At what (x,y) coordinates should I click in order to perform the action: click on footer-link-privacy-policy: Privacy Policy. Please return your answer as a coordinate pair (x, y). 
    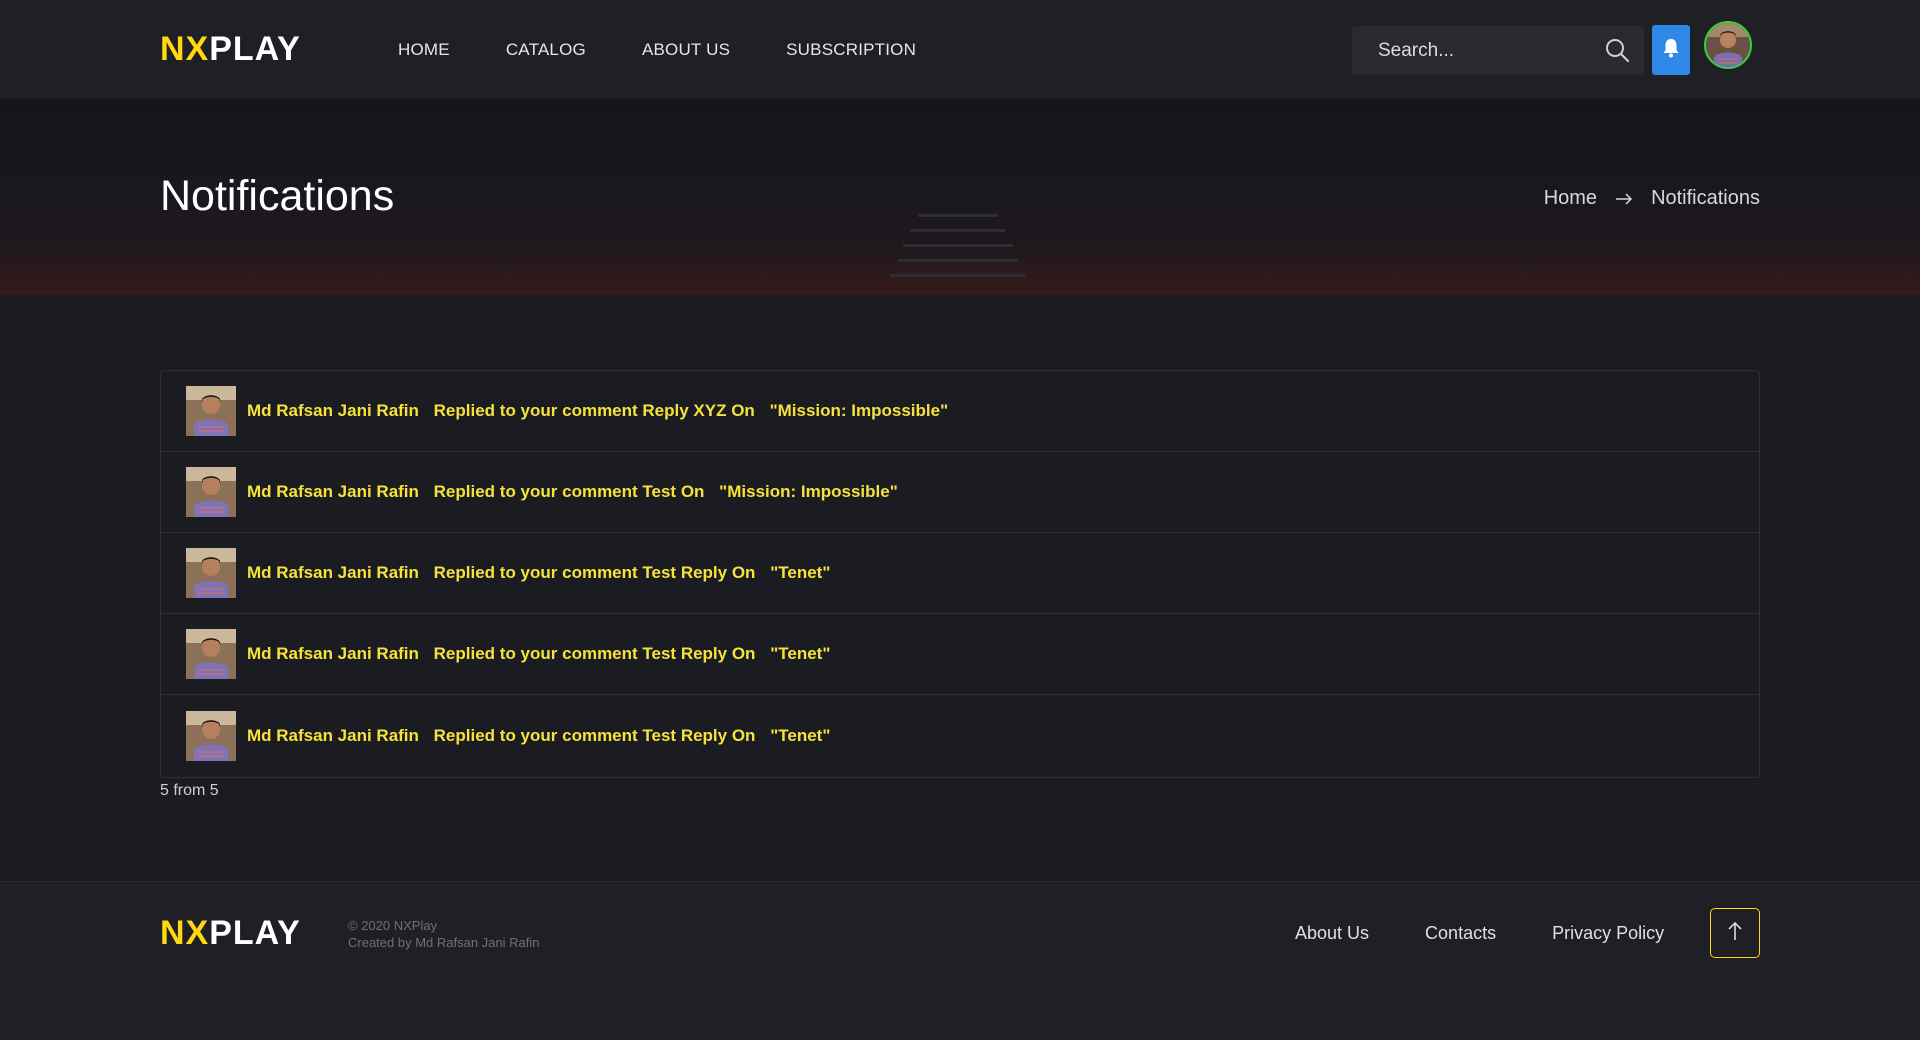
    Looking at the image, I should click on (1608, 933).